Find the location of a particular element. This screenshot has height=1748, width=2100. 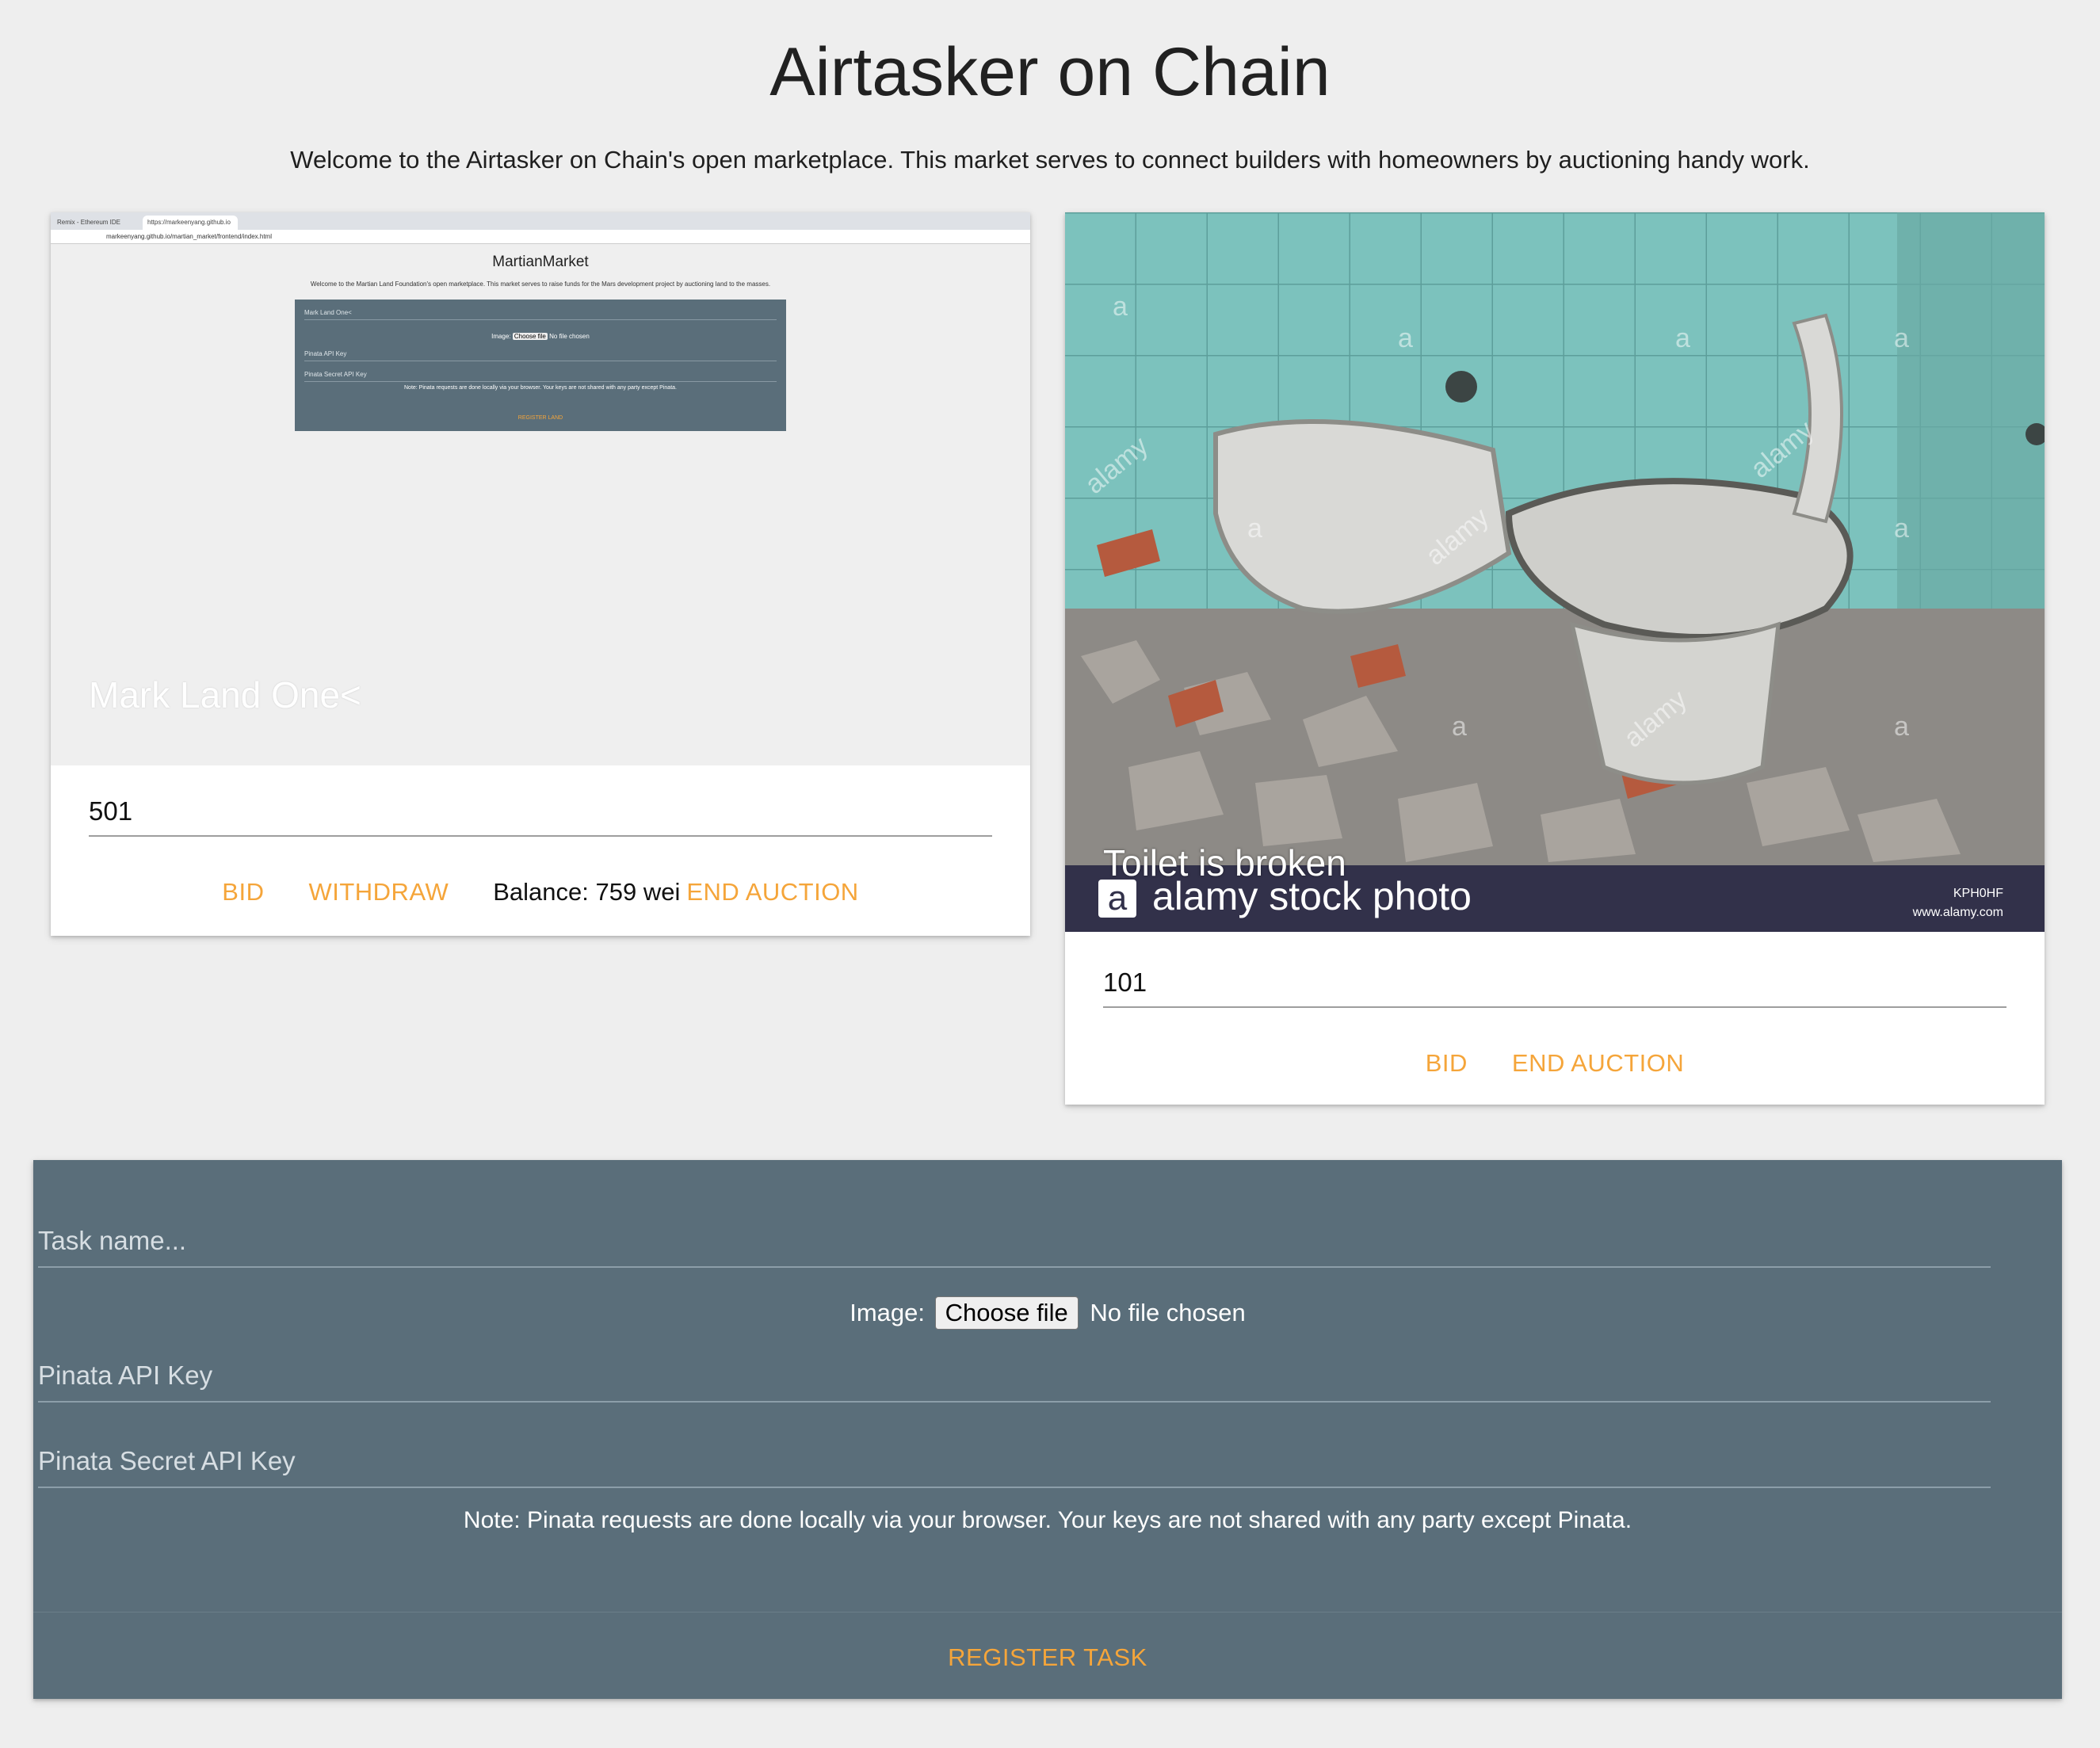

browser-tab: https://markeenyang.github.io is located at coordinates (190, 223).